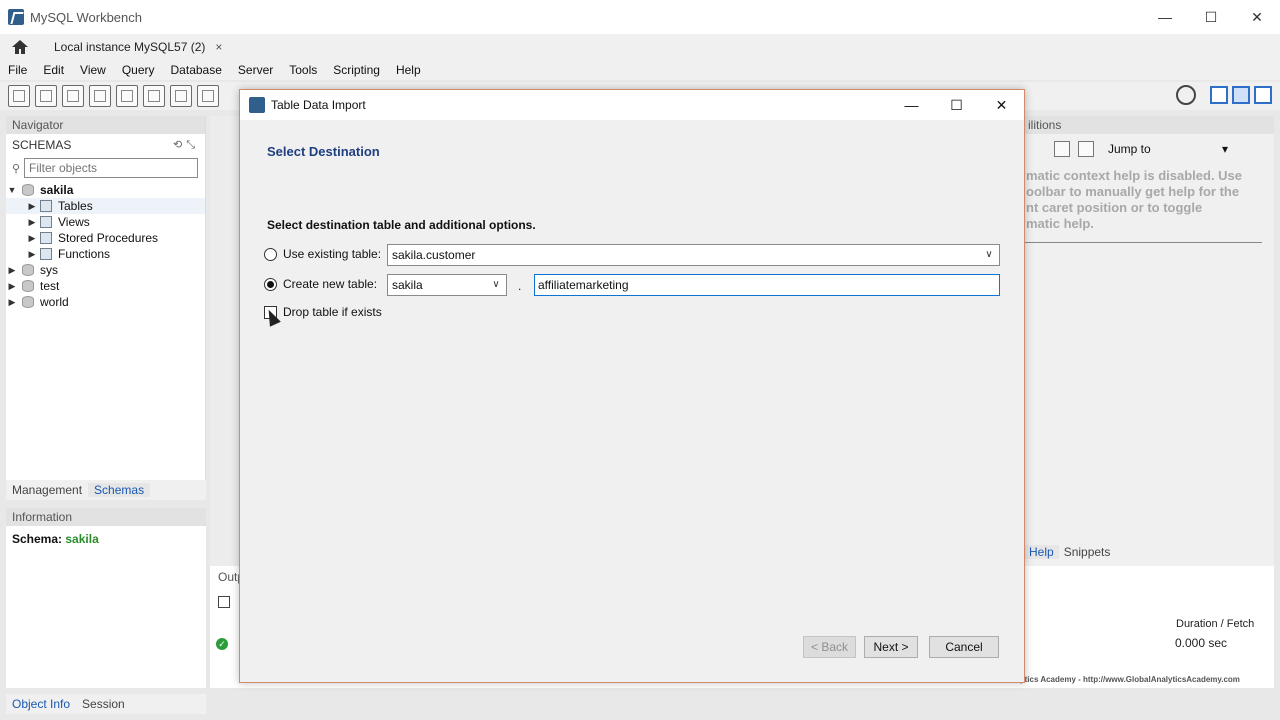 The height and width of the screenshot is (720, 1280). I want to click on maximize-button: ☐, so click(1211, 17).